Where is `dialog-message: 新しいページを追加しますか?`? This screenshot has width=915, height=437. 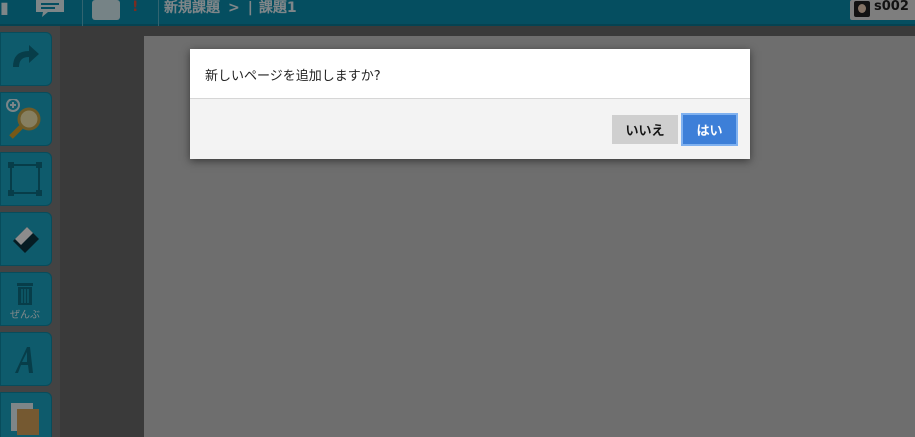 dialog-message: 新しいページを追加しますか? is located at coordinates (293, 76).